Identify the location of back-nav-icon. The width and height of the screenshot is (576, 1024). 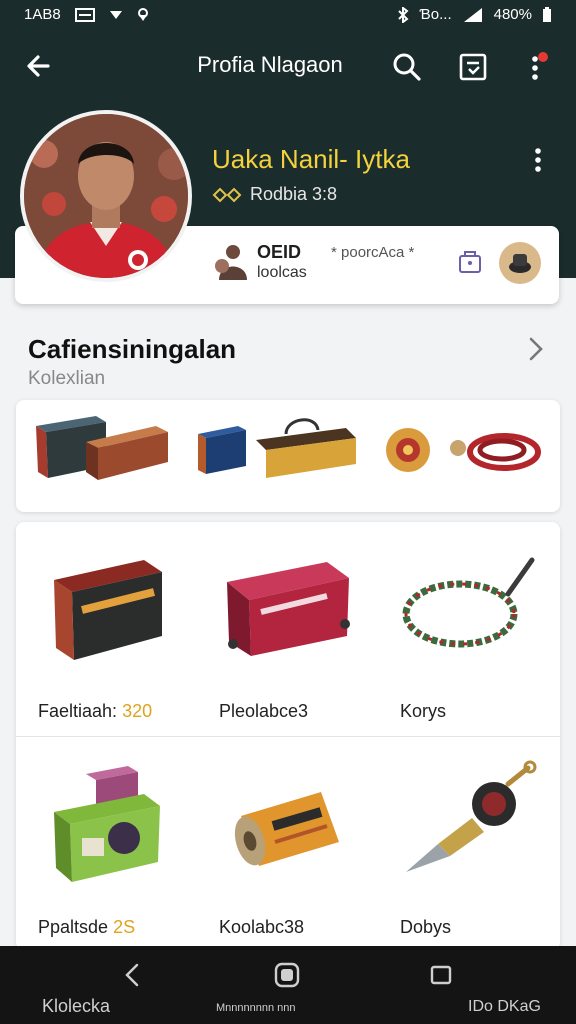
(132, 975).